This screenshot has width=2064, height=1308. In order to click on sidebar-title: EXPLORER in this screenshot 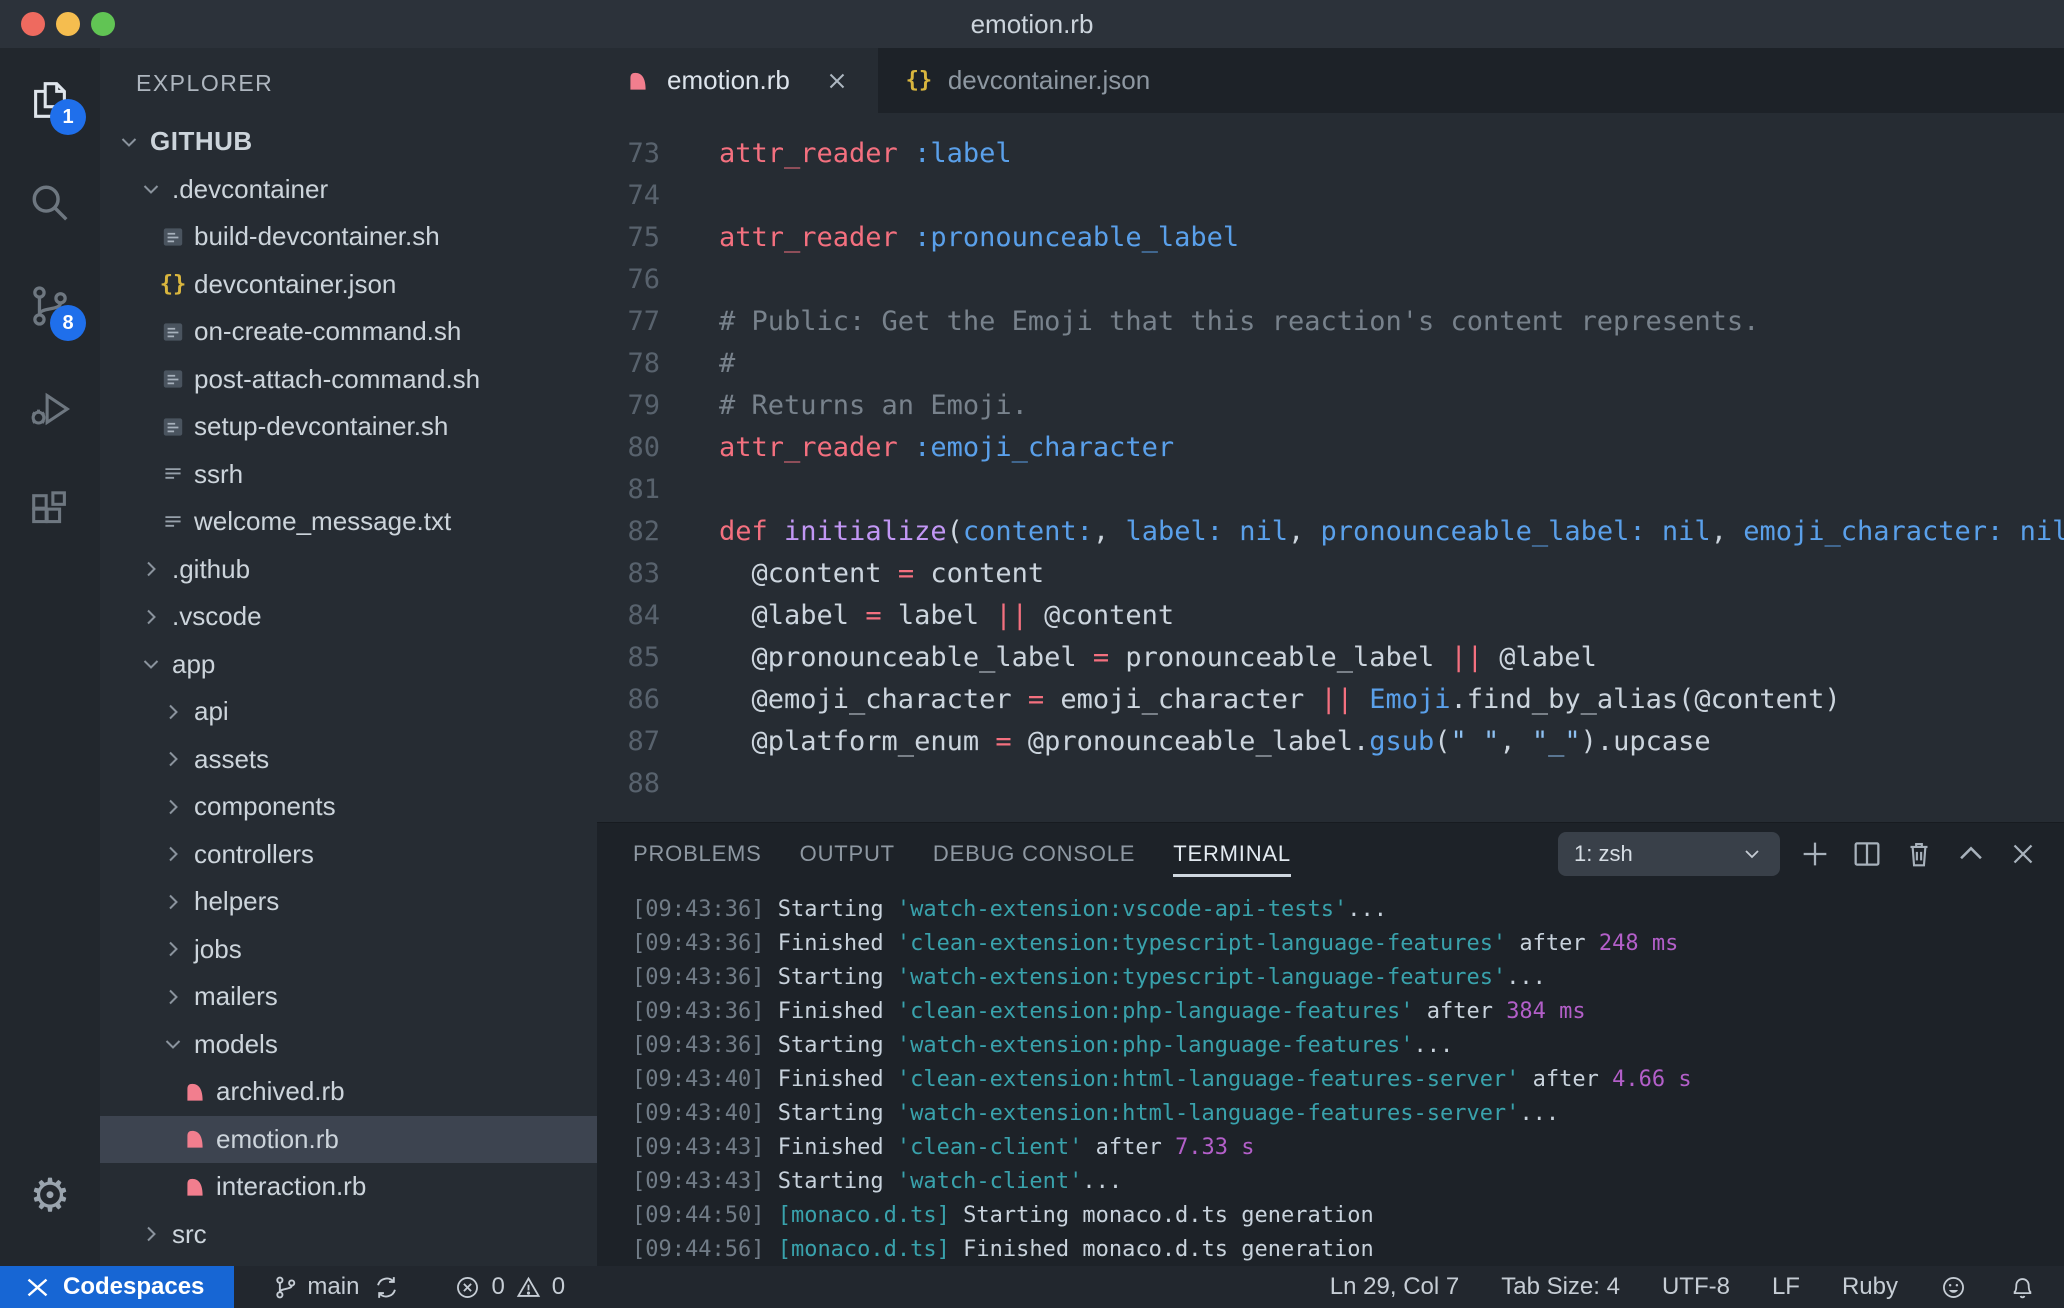, I will do `click(205, 82)`.